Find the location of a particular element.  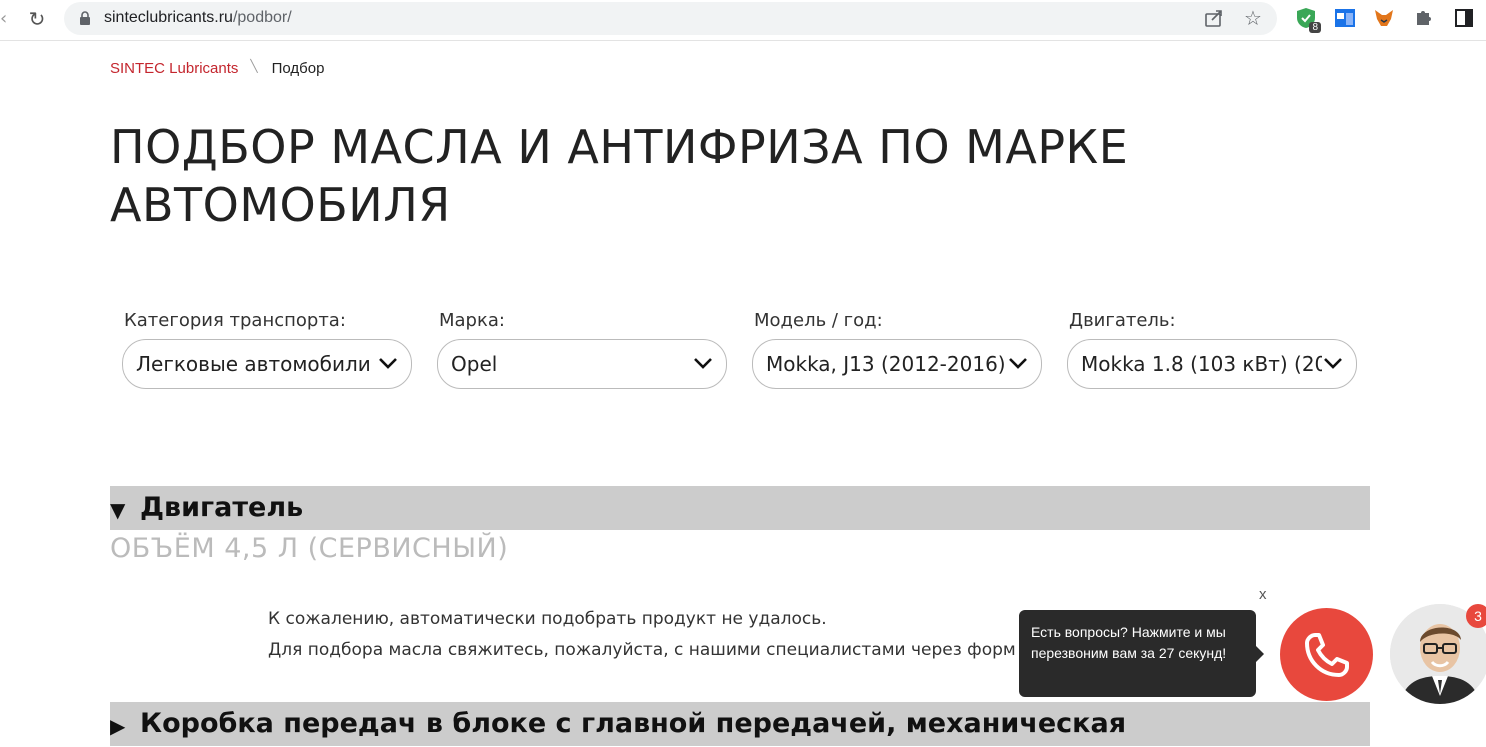

engine-dropdown: Mokka 1.8 (103 кВт) (2012 is located at coordinates (1212, 364).